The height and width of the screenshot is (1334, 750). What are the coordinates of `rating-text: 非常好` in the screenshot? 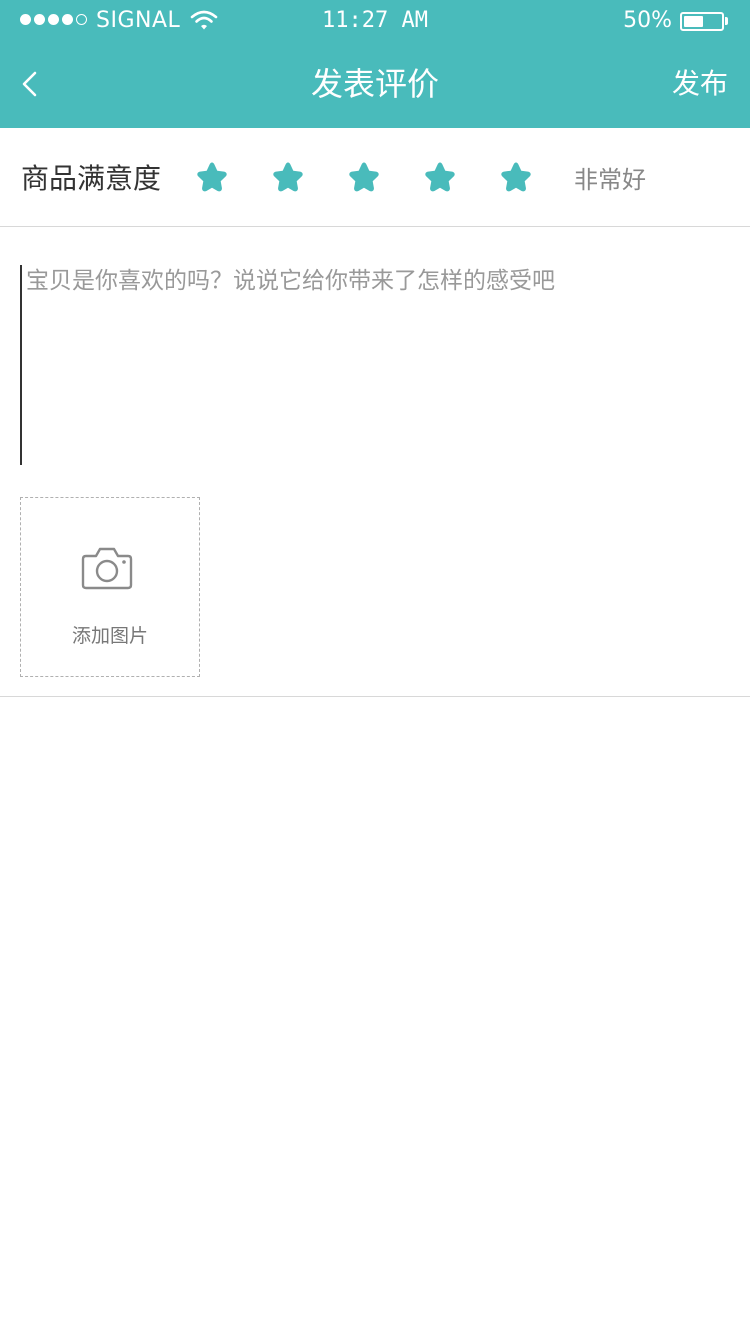 It's located at (610, 180).